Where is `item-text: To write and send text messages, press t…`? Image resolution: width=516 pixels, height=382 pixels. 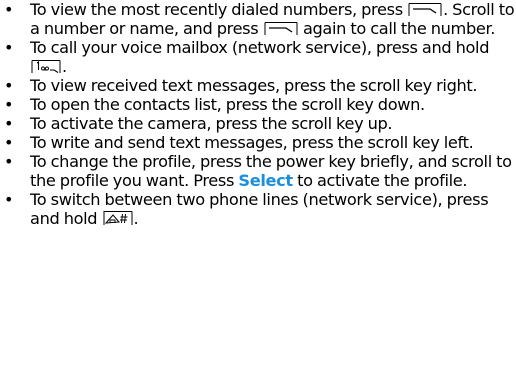
item-text: To write and send text messages, press t… is located at coordinates (252, 142).